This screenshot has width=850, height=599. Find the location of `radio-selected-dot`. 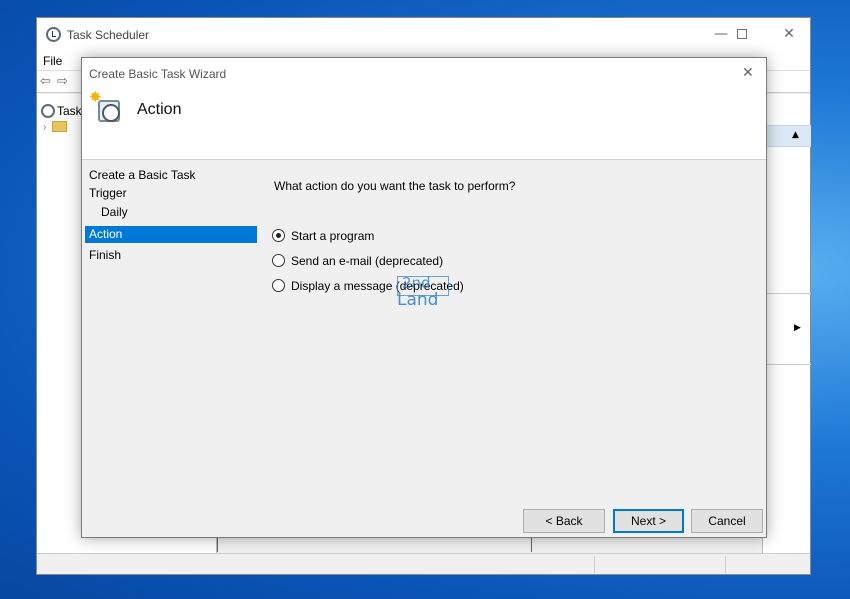

radio-selected-dot is located at coordinates (278, 235).